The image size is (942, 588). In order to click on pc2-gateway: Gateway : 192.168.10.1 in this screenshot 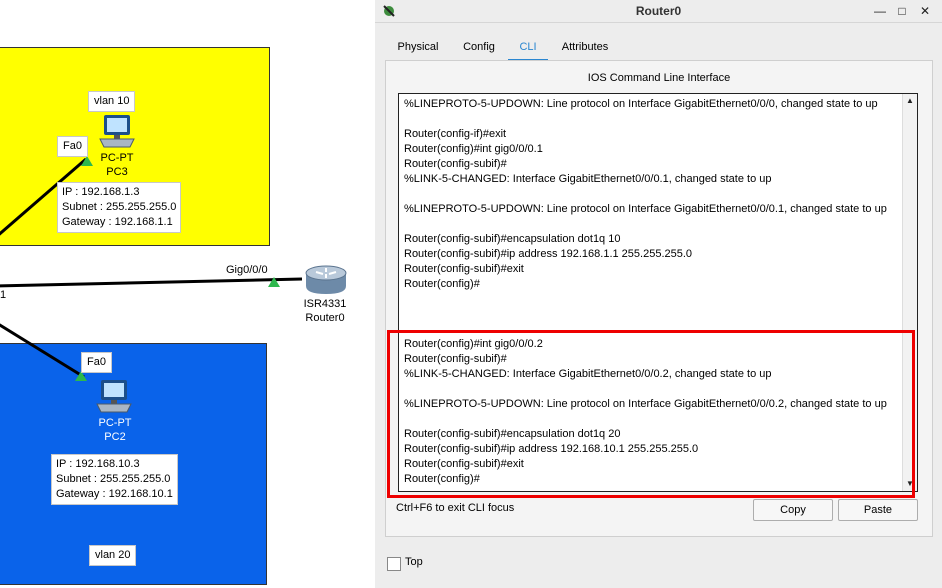, I will do `click(114, 494)`.